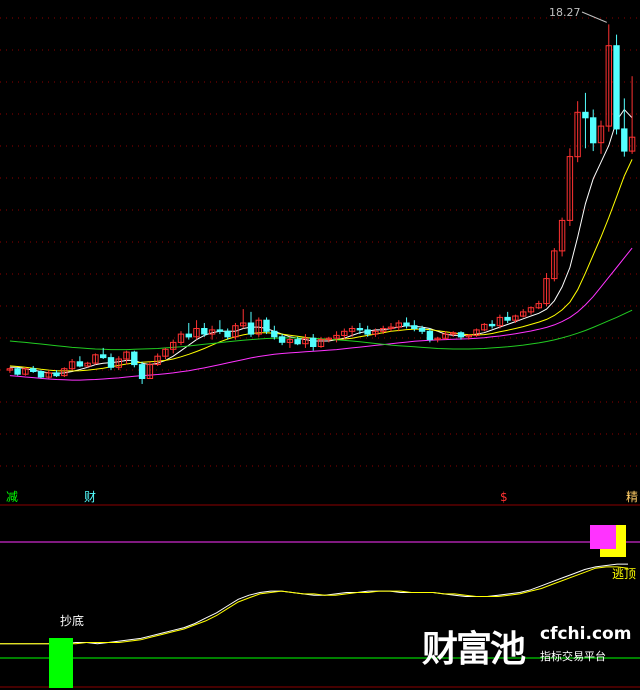 The height and width of the screenshot is (690, 640). I want to click on signal-block-bottom, so click(61, 663).